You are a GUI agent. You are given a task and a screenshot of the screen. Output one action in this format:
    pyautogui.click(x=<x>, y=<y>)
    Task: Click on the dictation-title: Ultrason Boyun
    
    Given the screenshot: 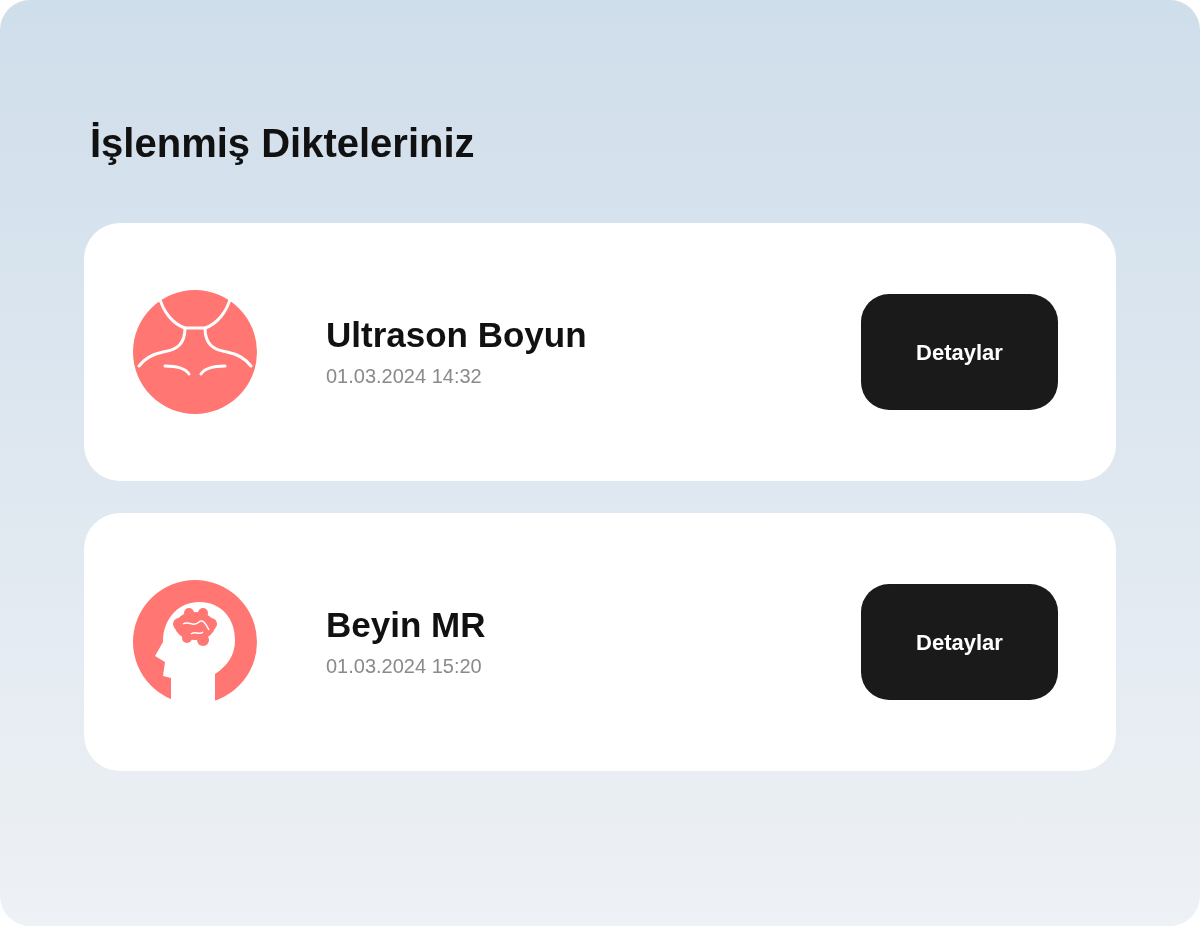 What is the action you would take?
    pyautogui.click(x=456, y=335)
    